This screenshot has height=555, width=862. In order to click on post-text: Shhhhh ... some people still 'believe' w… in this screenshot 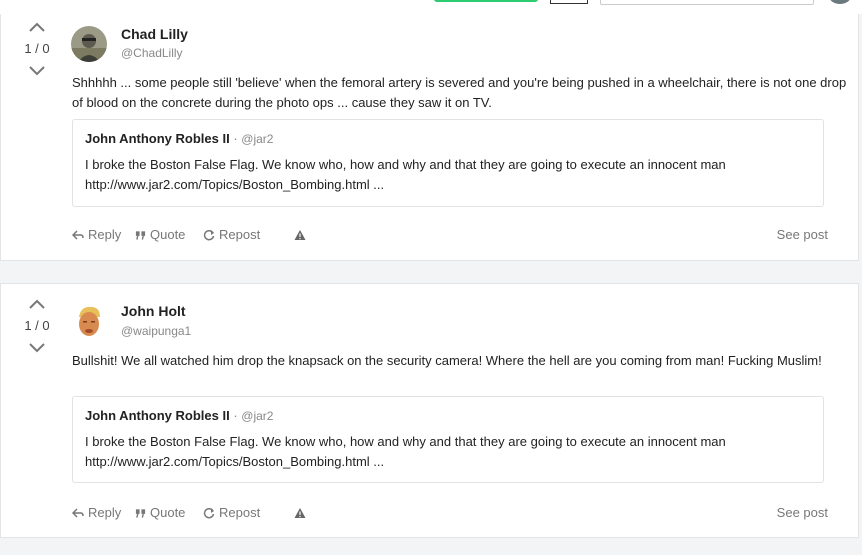, I will do `click(459, 92)`.